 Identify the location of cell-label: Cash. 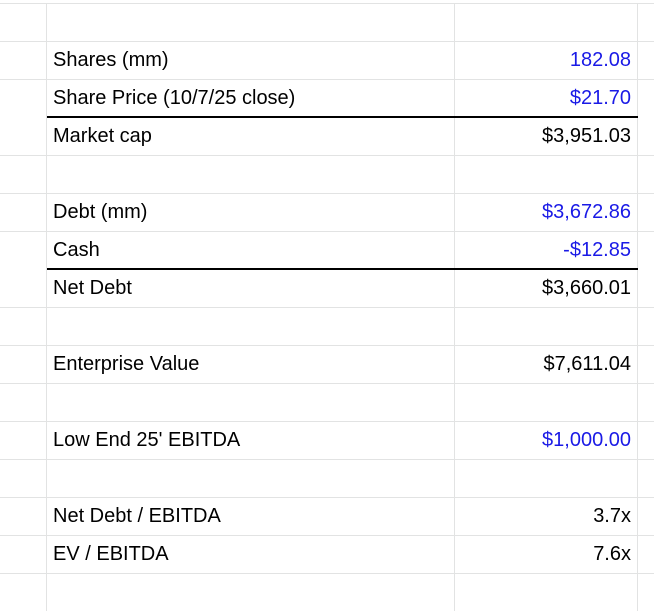
(251, 250).